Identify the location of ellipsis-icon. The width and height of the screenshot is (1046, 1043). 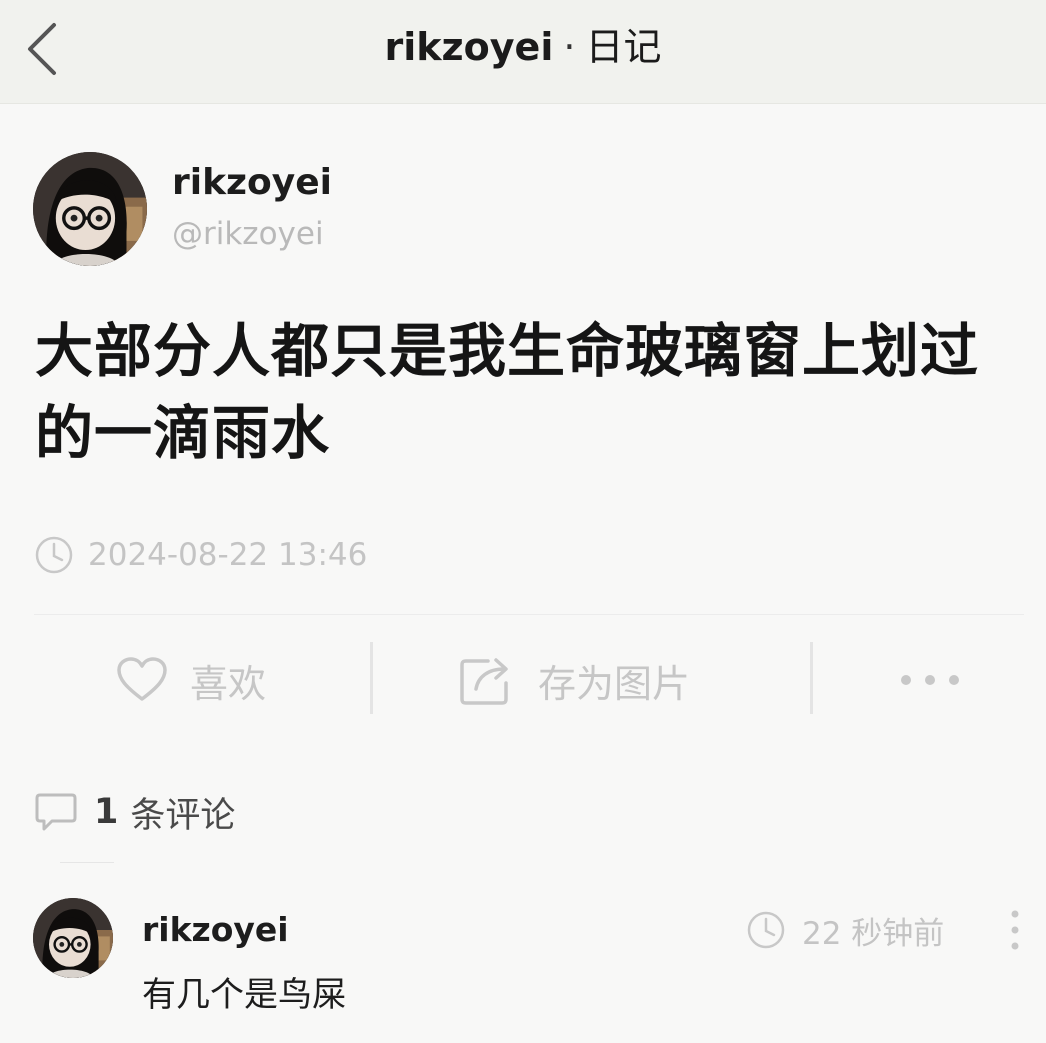
(930, 680).